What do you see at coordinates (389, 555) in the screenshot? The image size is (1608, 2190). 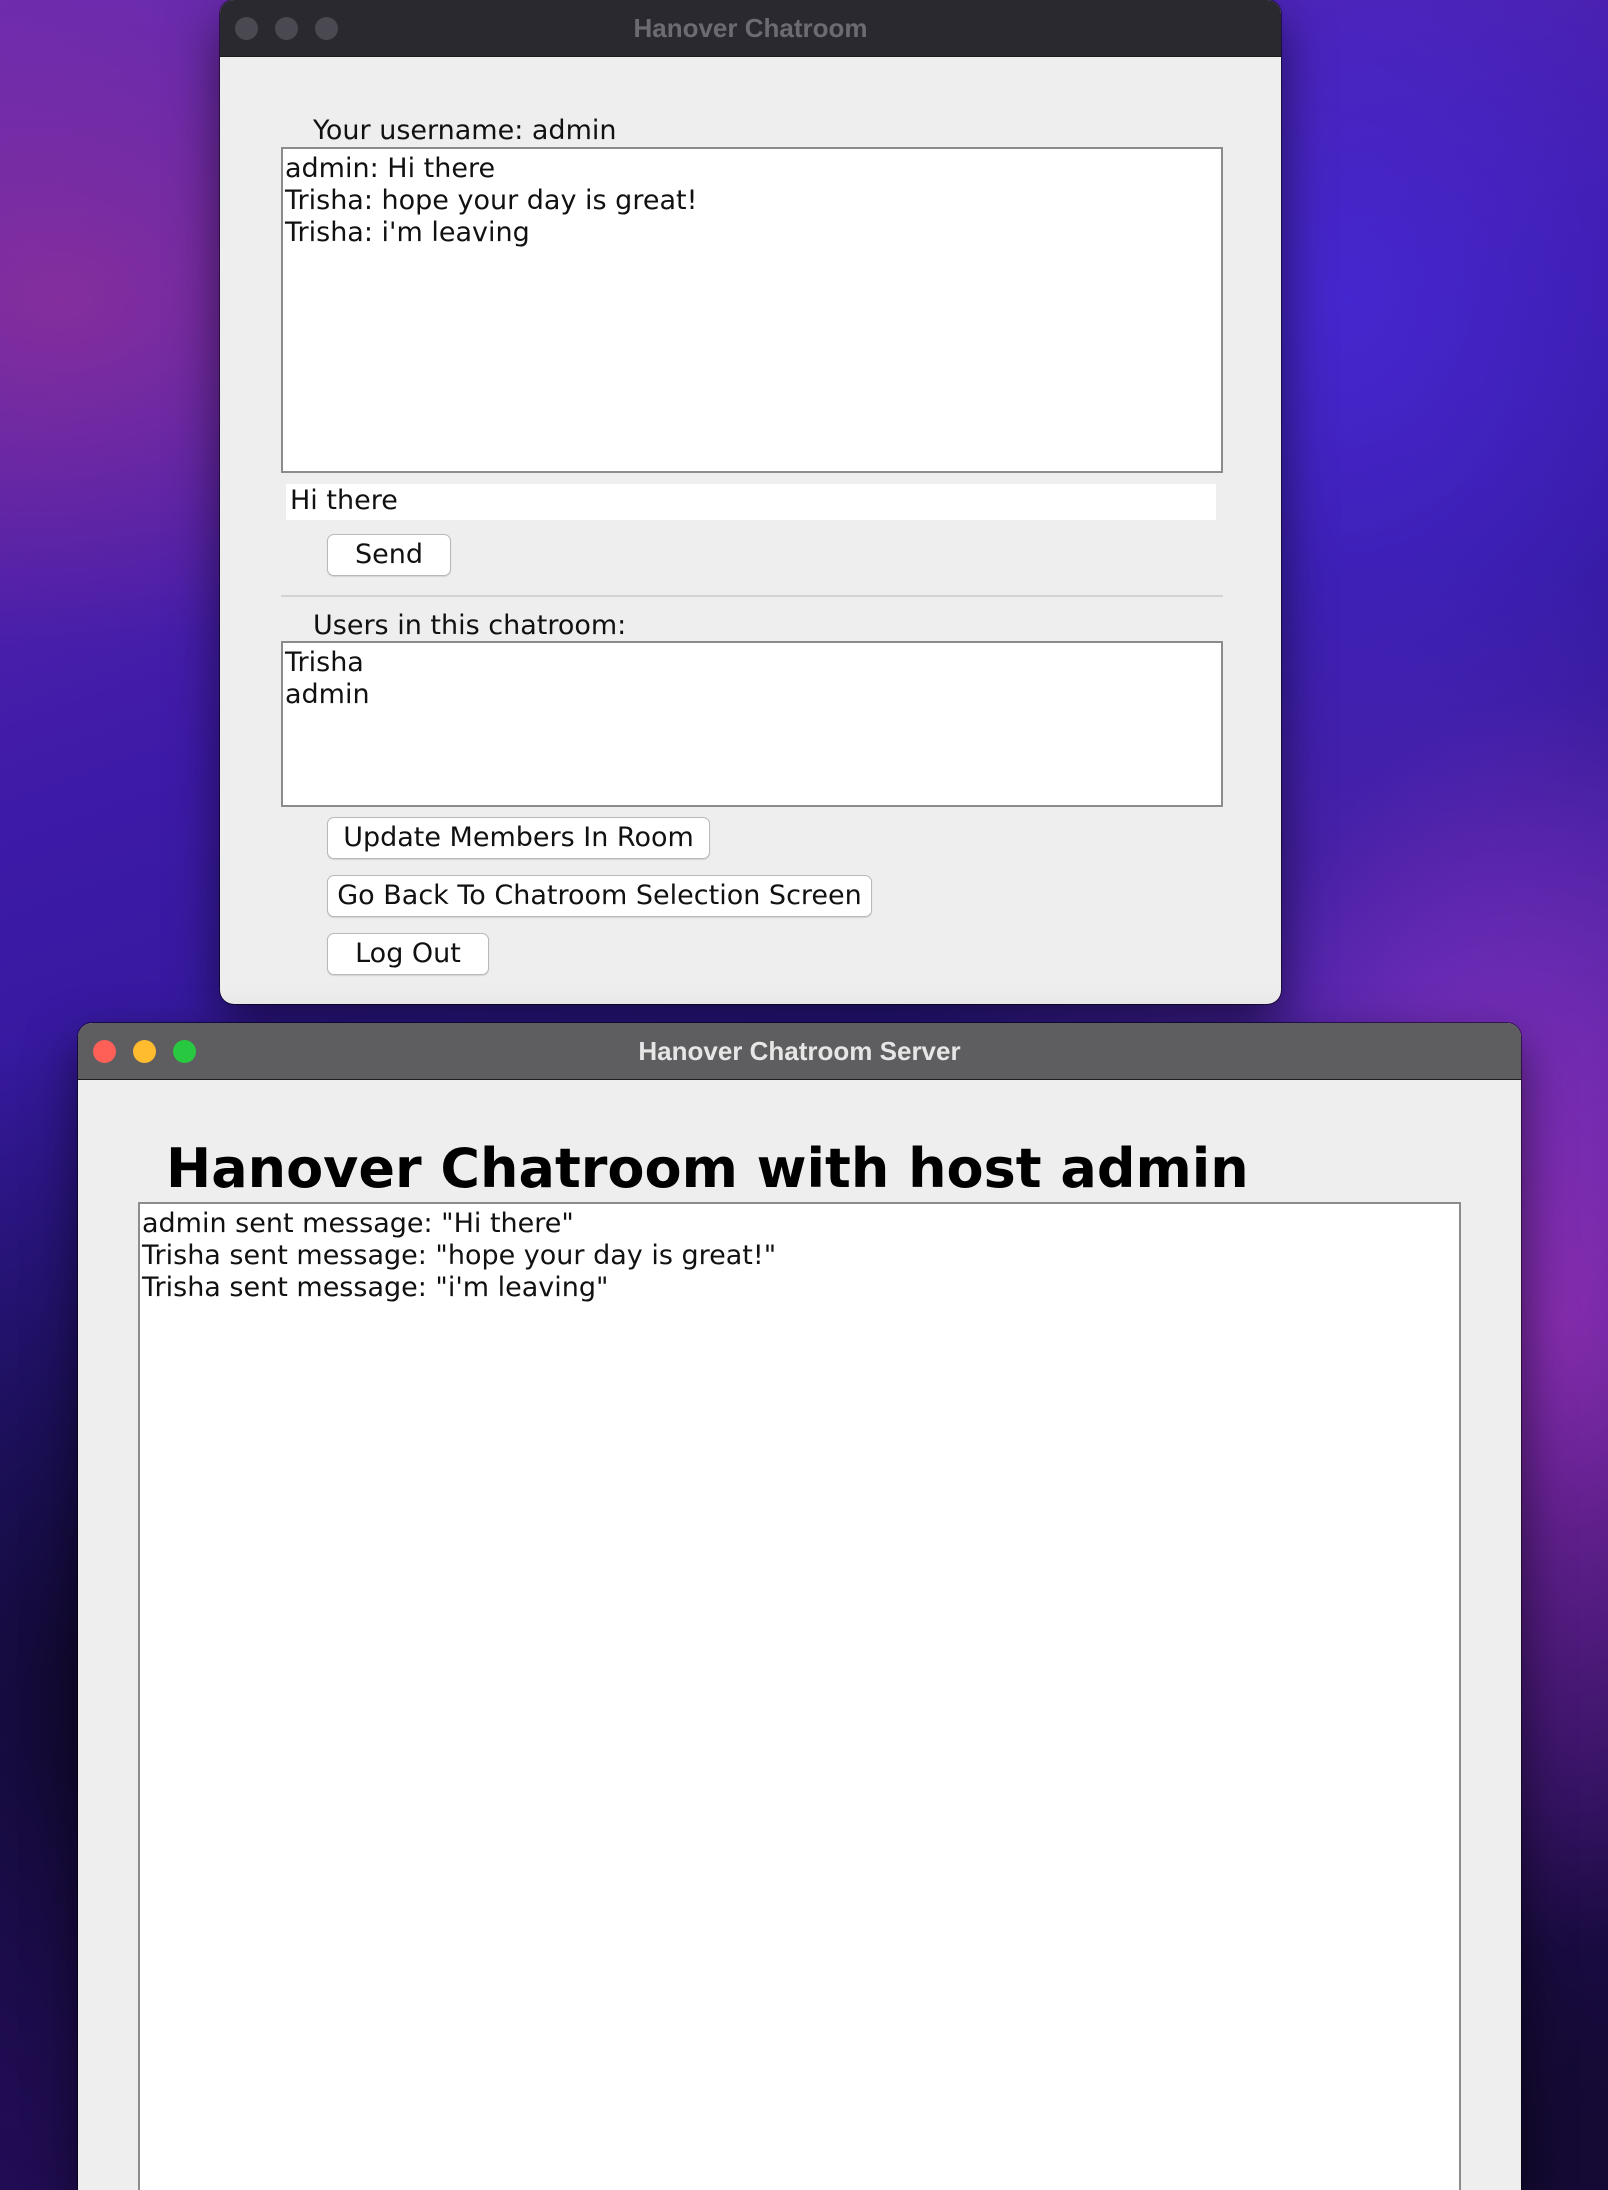 I see `send-button: Send` at bounding box center [389, 555].